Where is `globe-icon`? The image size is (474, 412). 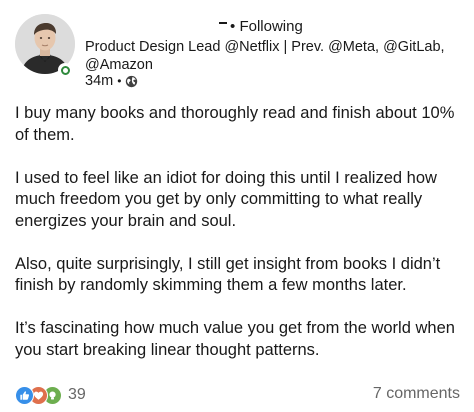 globe-icon is located at coordinates (132, 81).